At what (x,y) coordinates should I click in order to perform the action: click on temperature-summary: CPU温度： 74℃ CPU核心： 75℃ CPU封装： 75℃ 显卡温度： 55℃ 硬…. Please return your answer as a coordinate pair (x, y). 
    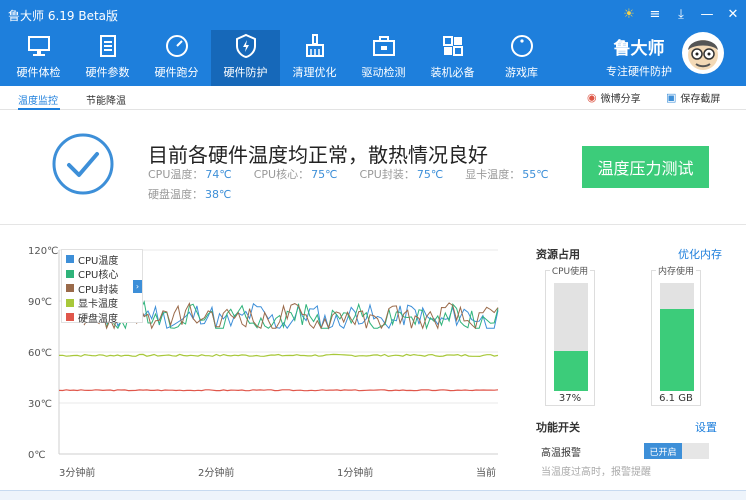
    Looking at the image, I should click on (359, 185).